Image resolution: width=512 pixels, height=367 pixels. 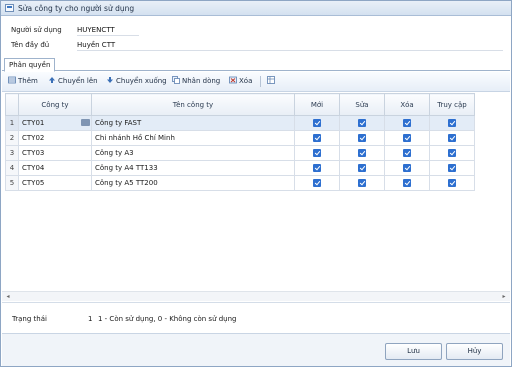 What do you see at coordinates (193, 138) in the screenshot?
I see `company-name-cell: Chi nhánh Hồ Chí Minh` at bounding box center [193, 138].